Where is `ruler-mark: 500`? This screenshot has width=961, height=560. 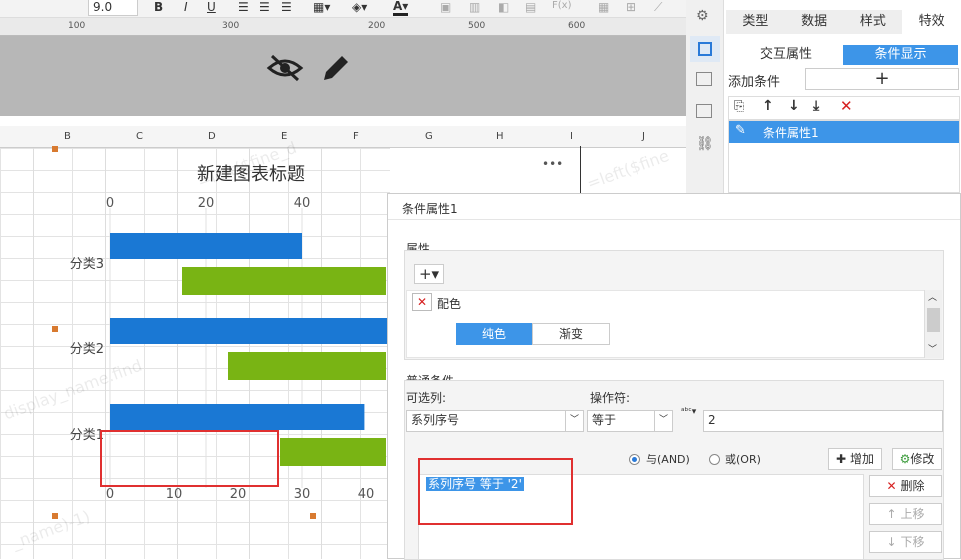
ruler-mark: 500 is located at coordinates (477, 26).